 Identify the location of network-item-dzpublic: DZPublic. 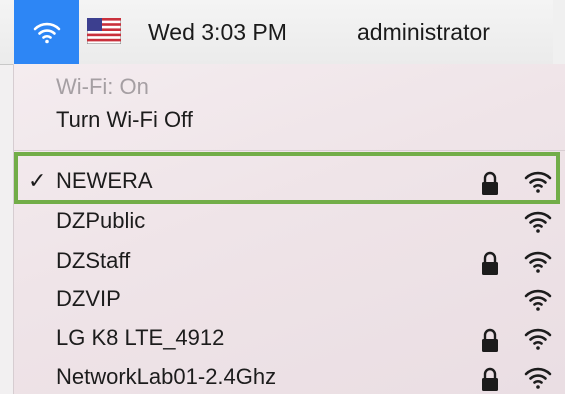
(289, 222).